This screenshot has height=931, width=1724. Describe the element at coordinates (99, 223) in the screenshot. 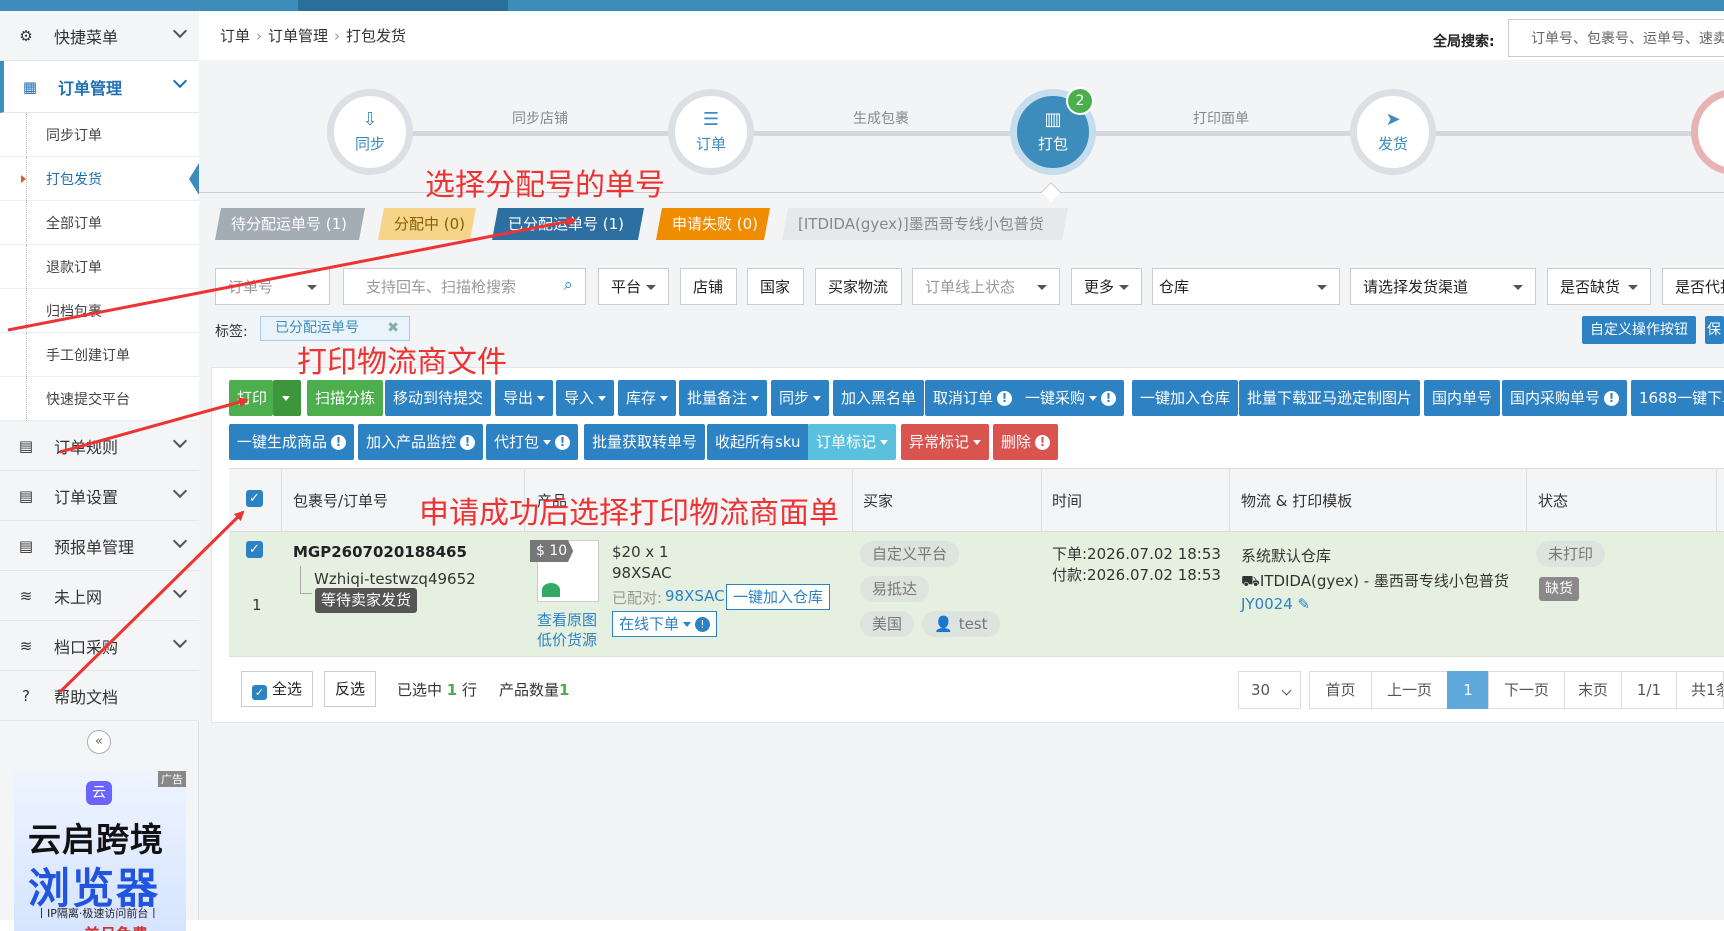

I see `sidebar-item-all-orders: 全部订单` at that location.